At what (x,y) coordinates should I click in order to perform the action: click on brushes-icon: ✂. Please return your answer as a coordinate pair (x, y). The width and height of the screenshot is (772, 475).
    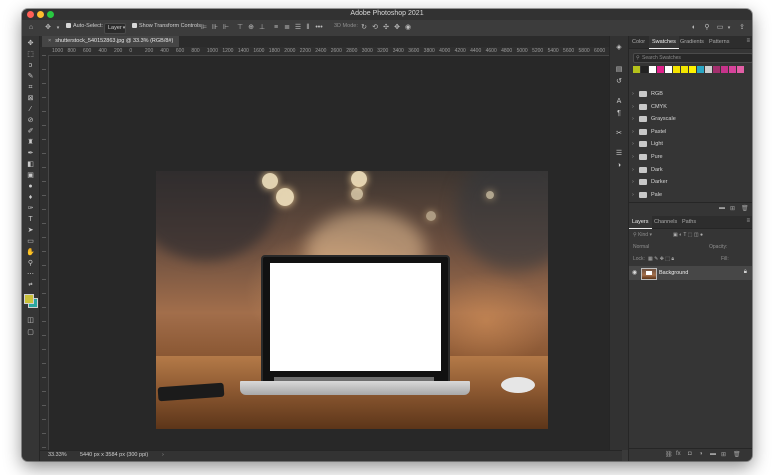
    Looking at the image, I should click on (619, 134).